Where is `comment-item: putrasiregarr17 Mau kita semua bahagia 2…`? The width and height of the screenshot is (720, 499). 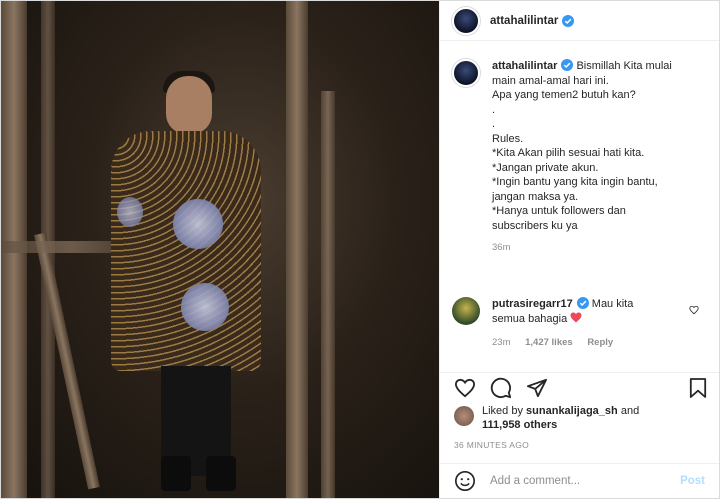 comment-item: putrasiregarr17 Mau kita semua bahagia 2… is located at coordinates (580, 324).